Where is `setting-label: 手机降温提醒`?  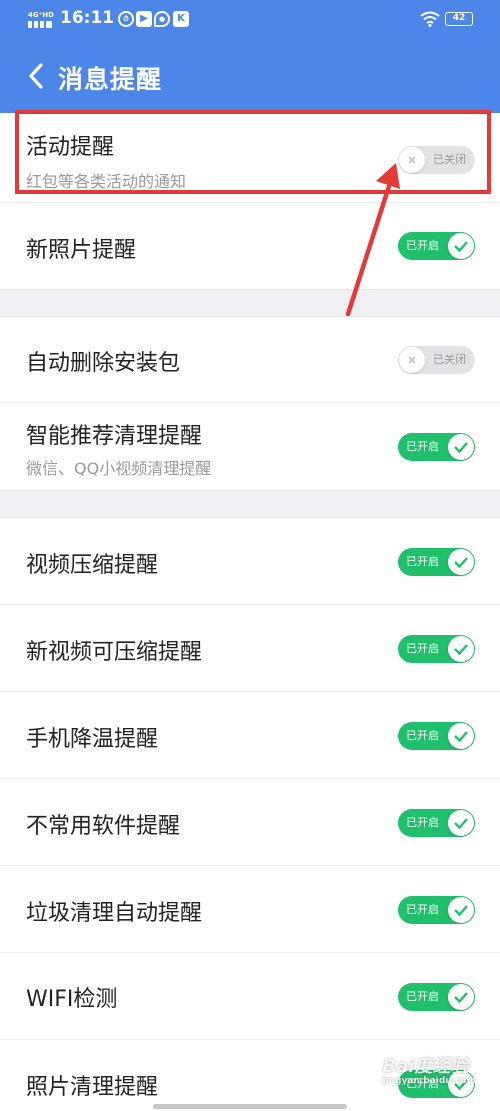
setting-label: 手机降温提醒 is located at coordinates (92, 739).